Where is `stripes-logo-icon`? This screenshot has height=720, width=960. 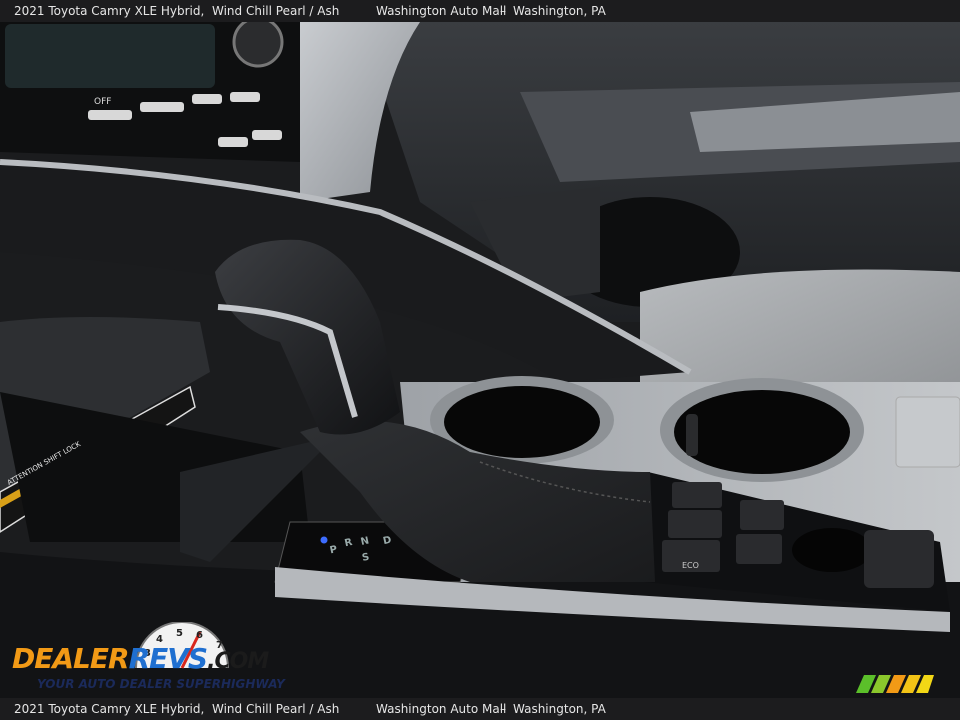
stripes-logo-icon is located at coordinates (895, 684).